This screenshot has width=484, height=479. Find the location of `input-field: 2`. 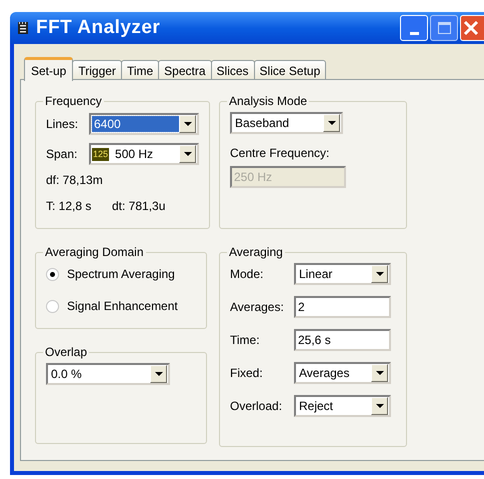

input-field: 2 is located at coordinates (342, 307).